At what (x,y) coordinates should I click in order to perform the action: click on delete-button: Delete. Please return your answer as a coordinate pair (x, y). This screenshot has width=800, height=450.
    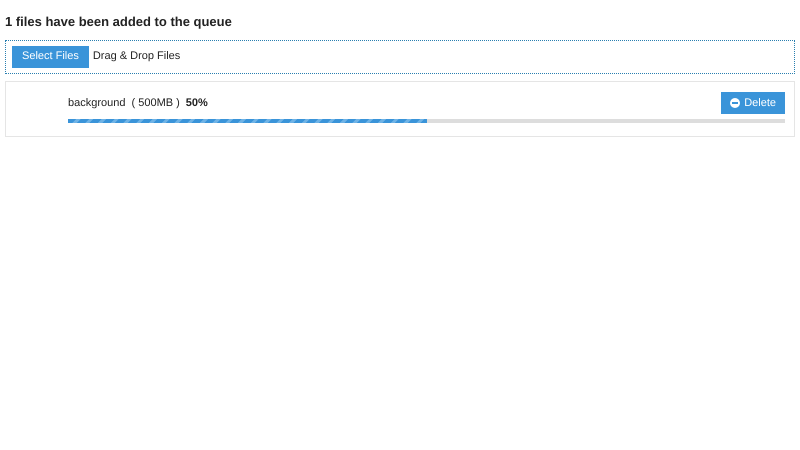
    Looking at the image, I should click on (753, 103).